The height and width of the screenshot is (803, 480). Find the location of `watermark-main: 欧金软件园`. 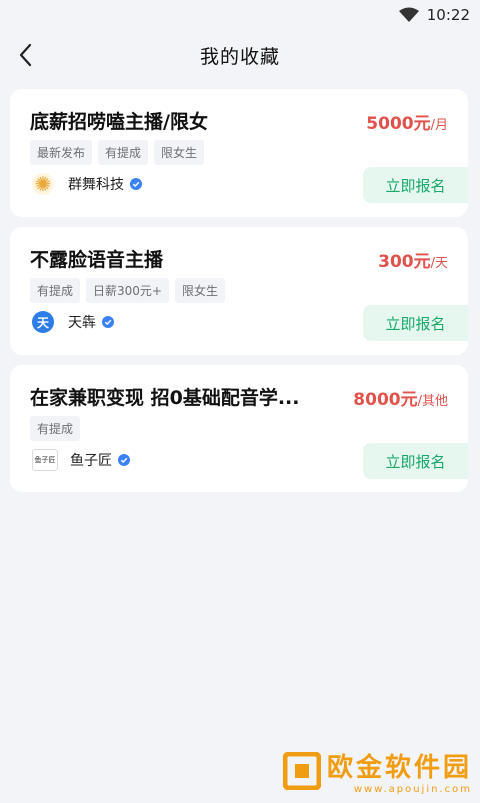

watermark-main: 欧金软件园 is located at coordinates (399, 768).